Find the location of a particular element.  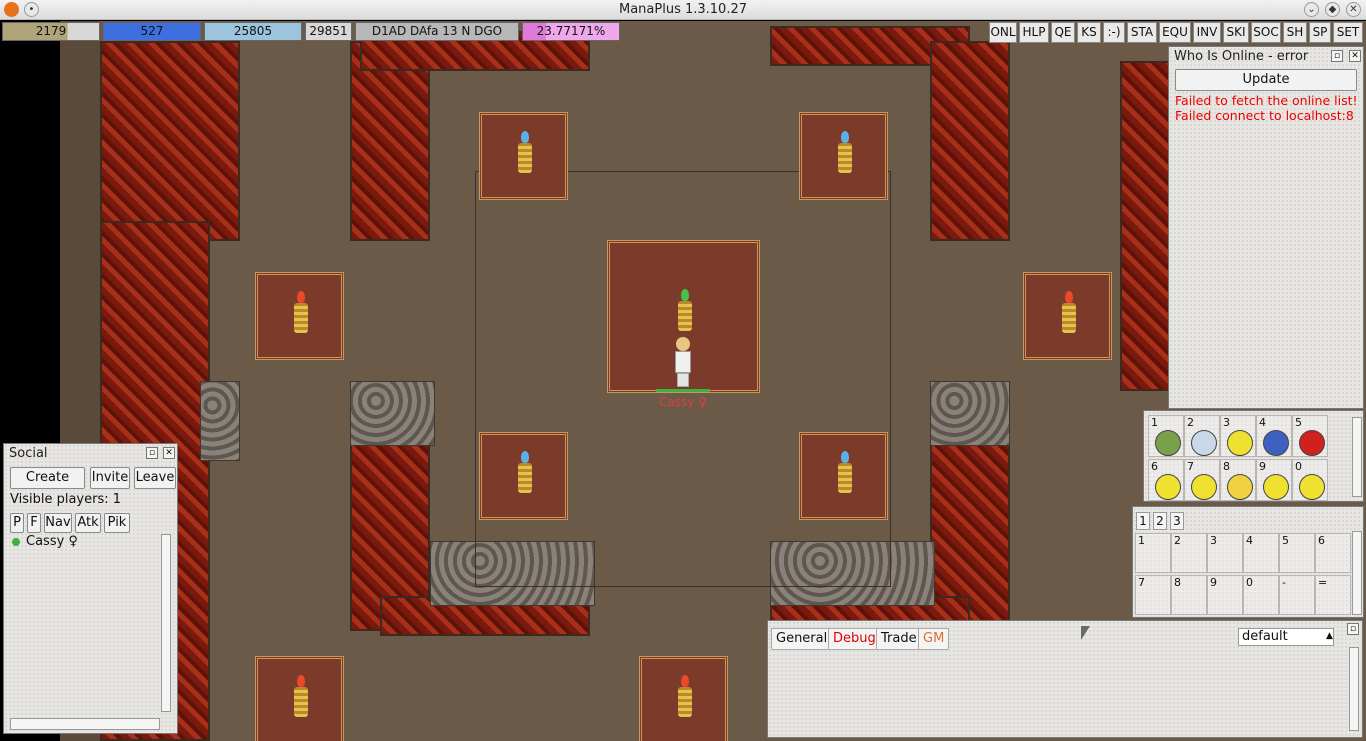

item-shortcut-slot: 9 is located at coordinates (1225, 595).